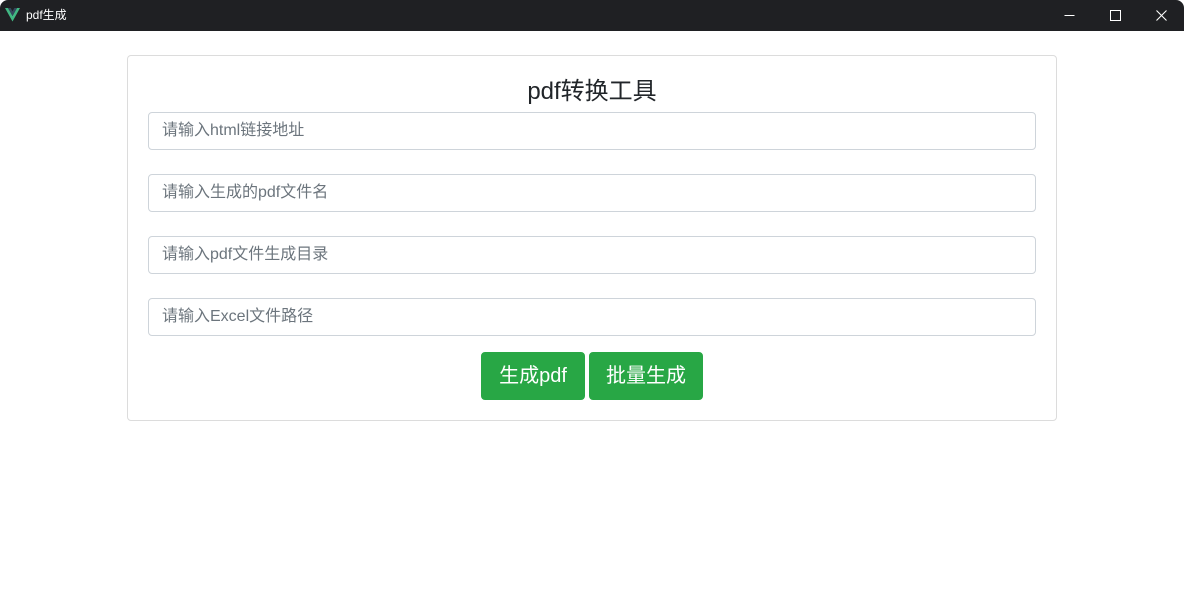 The width and height of the screenshot is (1184, 592). What do you see at coordinates (646, 376) in the screenshot?
I see `batch-generate-button: 批量生成` at bounding box center [646, 376].